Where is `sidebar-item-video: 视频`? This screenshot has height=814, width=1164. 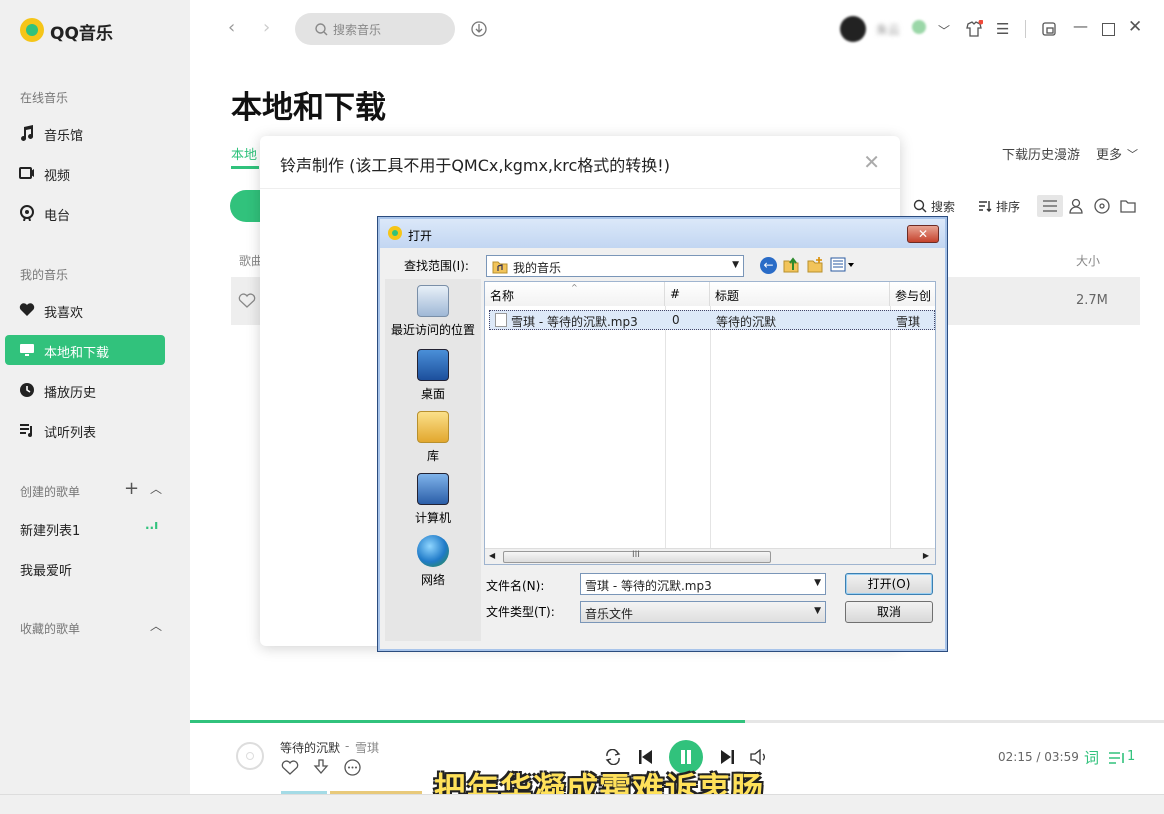
sidebar-item-video: 视频 is located at coordinates (85, 173).